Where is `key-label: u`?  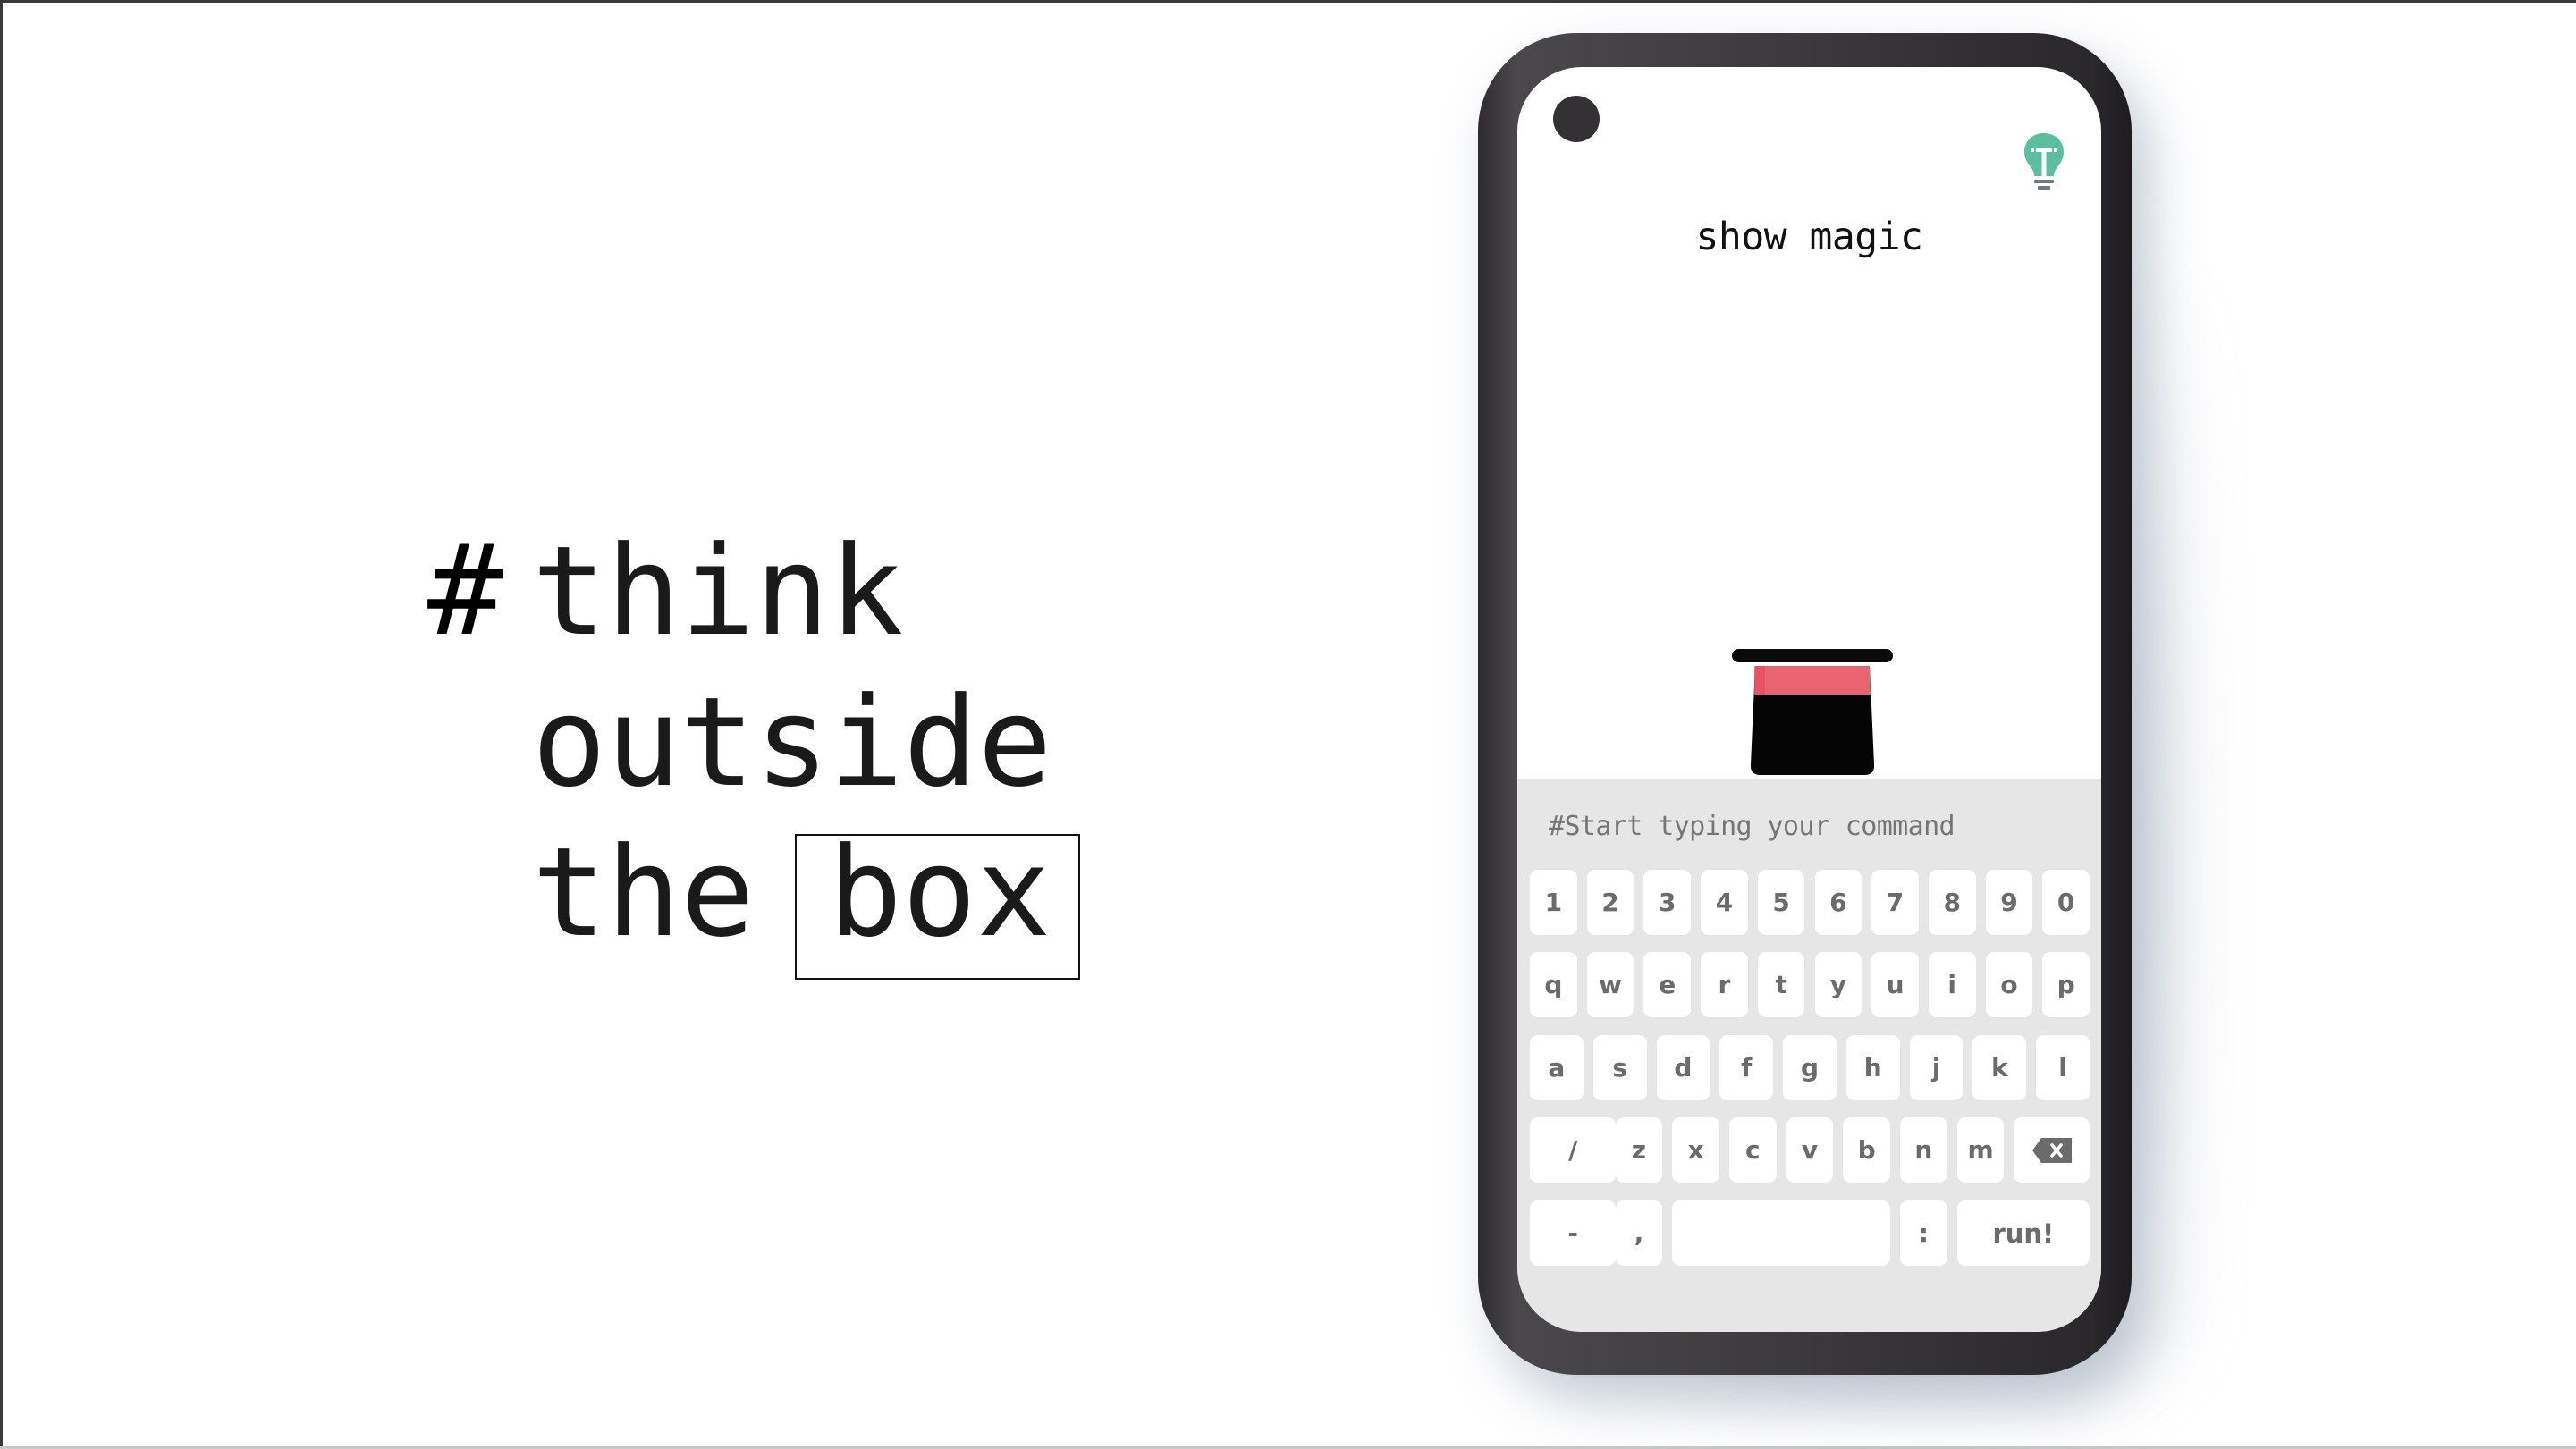 key-label: u is located at coordinates (1895, 985).